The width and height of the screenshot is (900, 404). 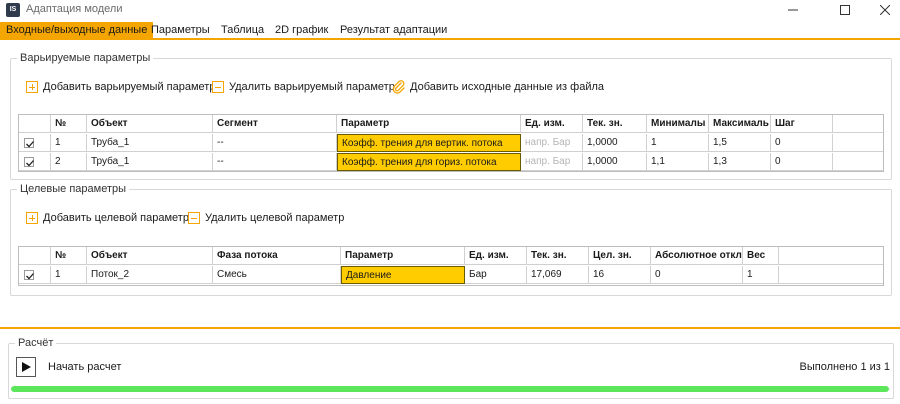 I want to click on cell-target: 16, so click(x=620, y=275).